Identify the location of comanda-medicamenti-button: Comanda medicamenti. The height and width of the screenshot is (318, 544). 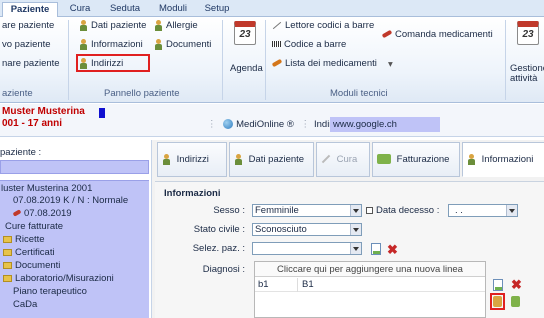
(437, 34).